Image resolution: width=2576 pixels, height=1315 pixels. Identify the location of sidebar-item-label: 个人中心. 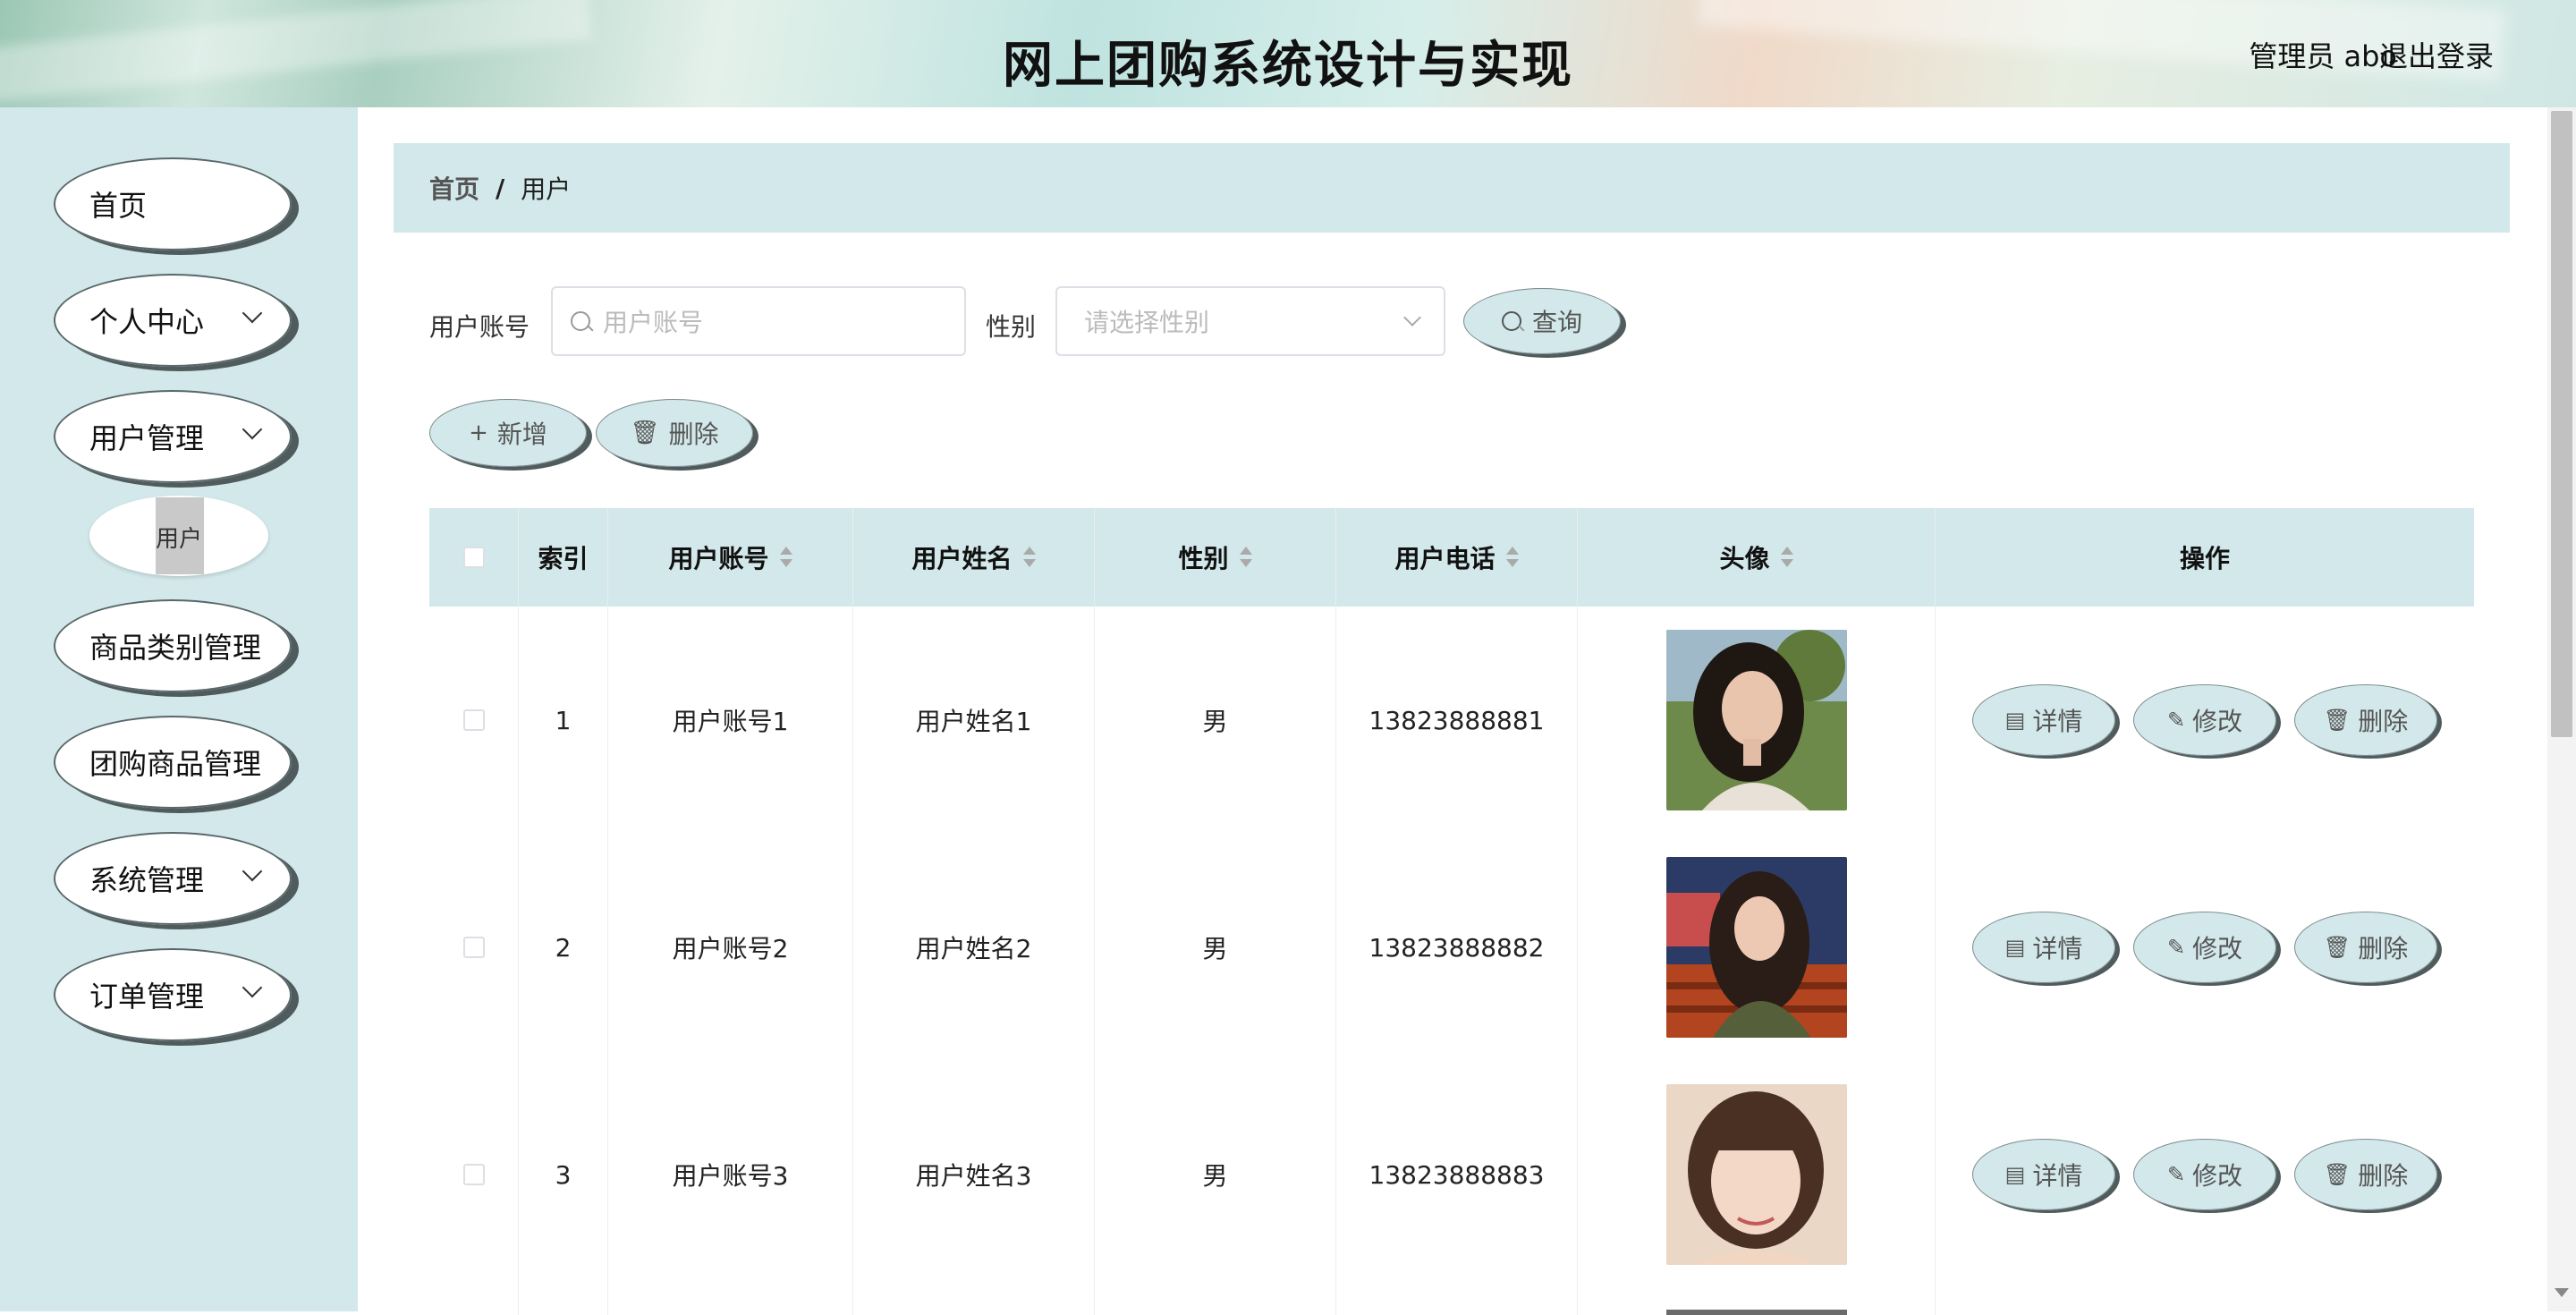
(147, 322).